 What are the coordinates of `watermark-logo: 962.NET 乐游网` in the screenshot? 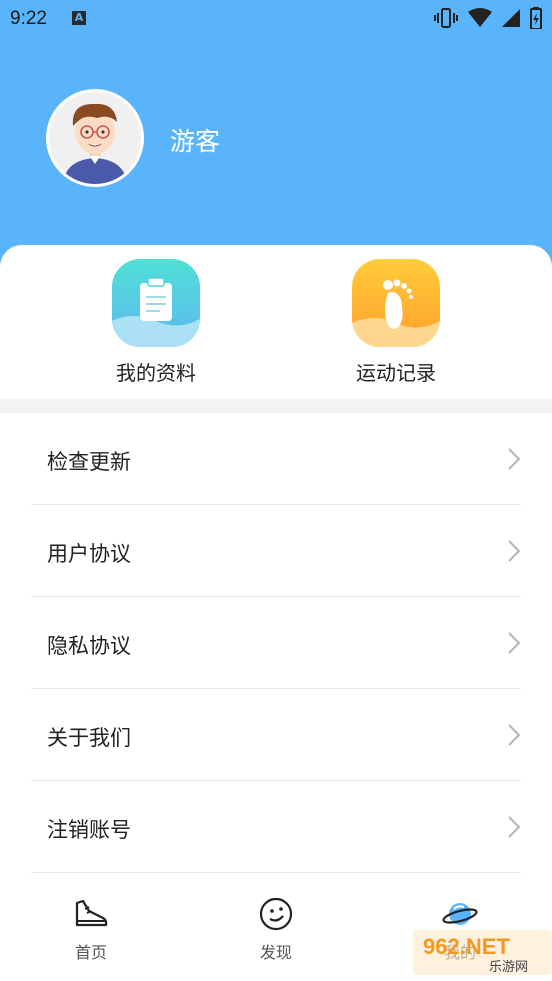 It's located at (482, 952).